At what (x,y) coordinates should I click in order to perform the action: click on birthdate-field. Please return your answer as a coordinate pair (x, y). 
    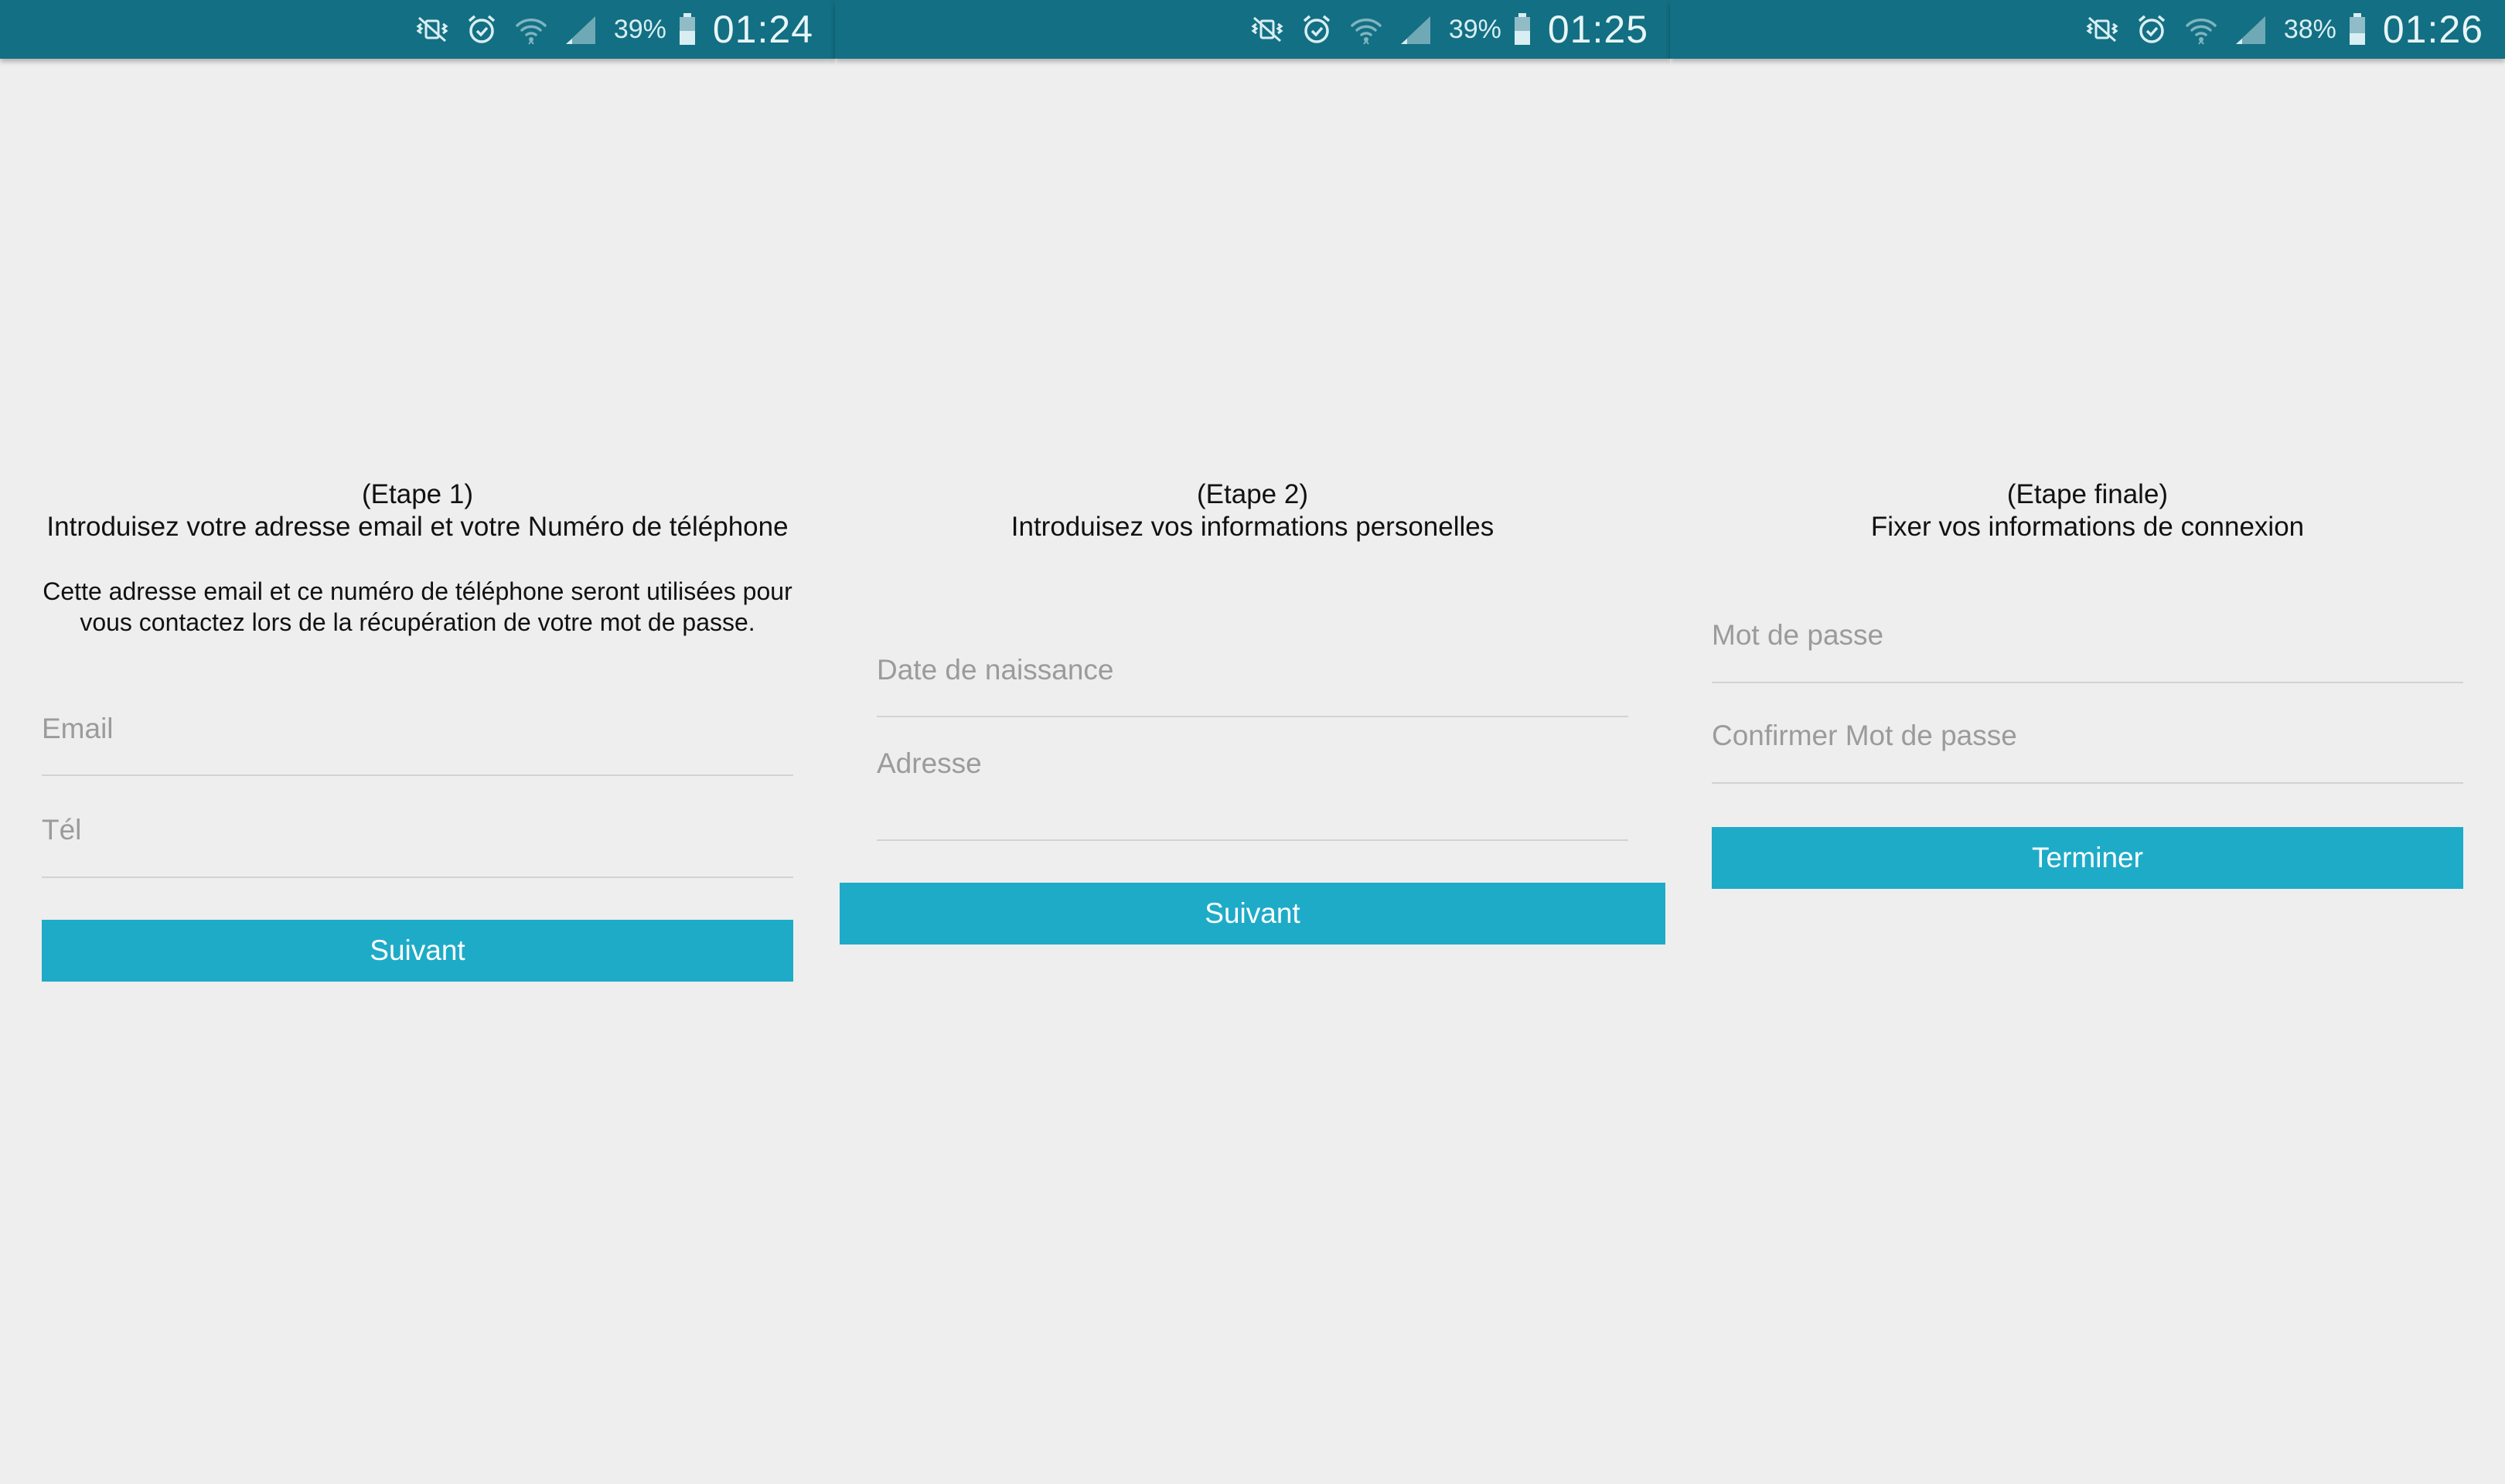
    Looking at the image, I should click on (1252, 671).